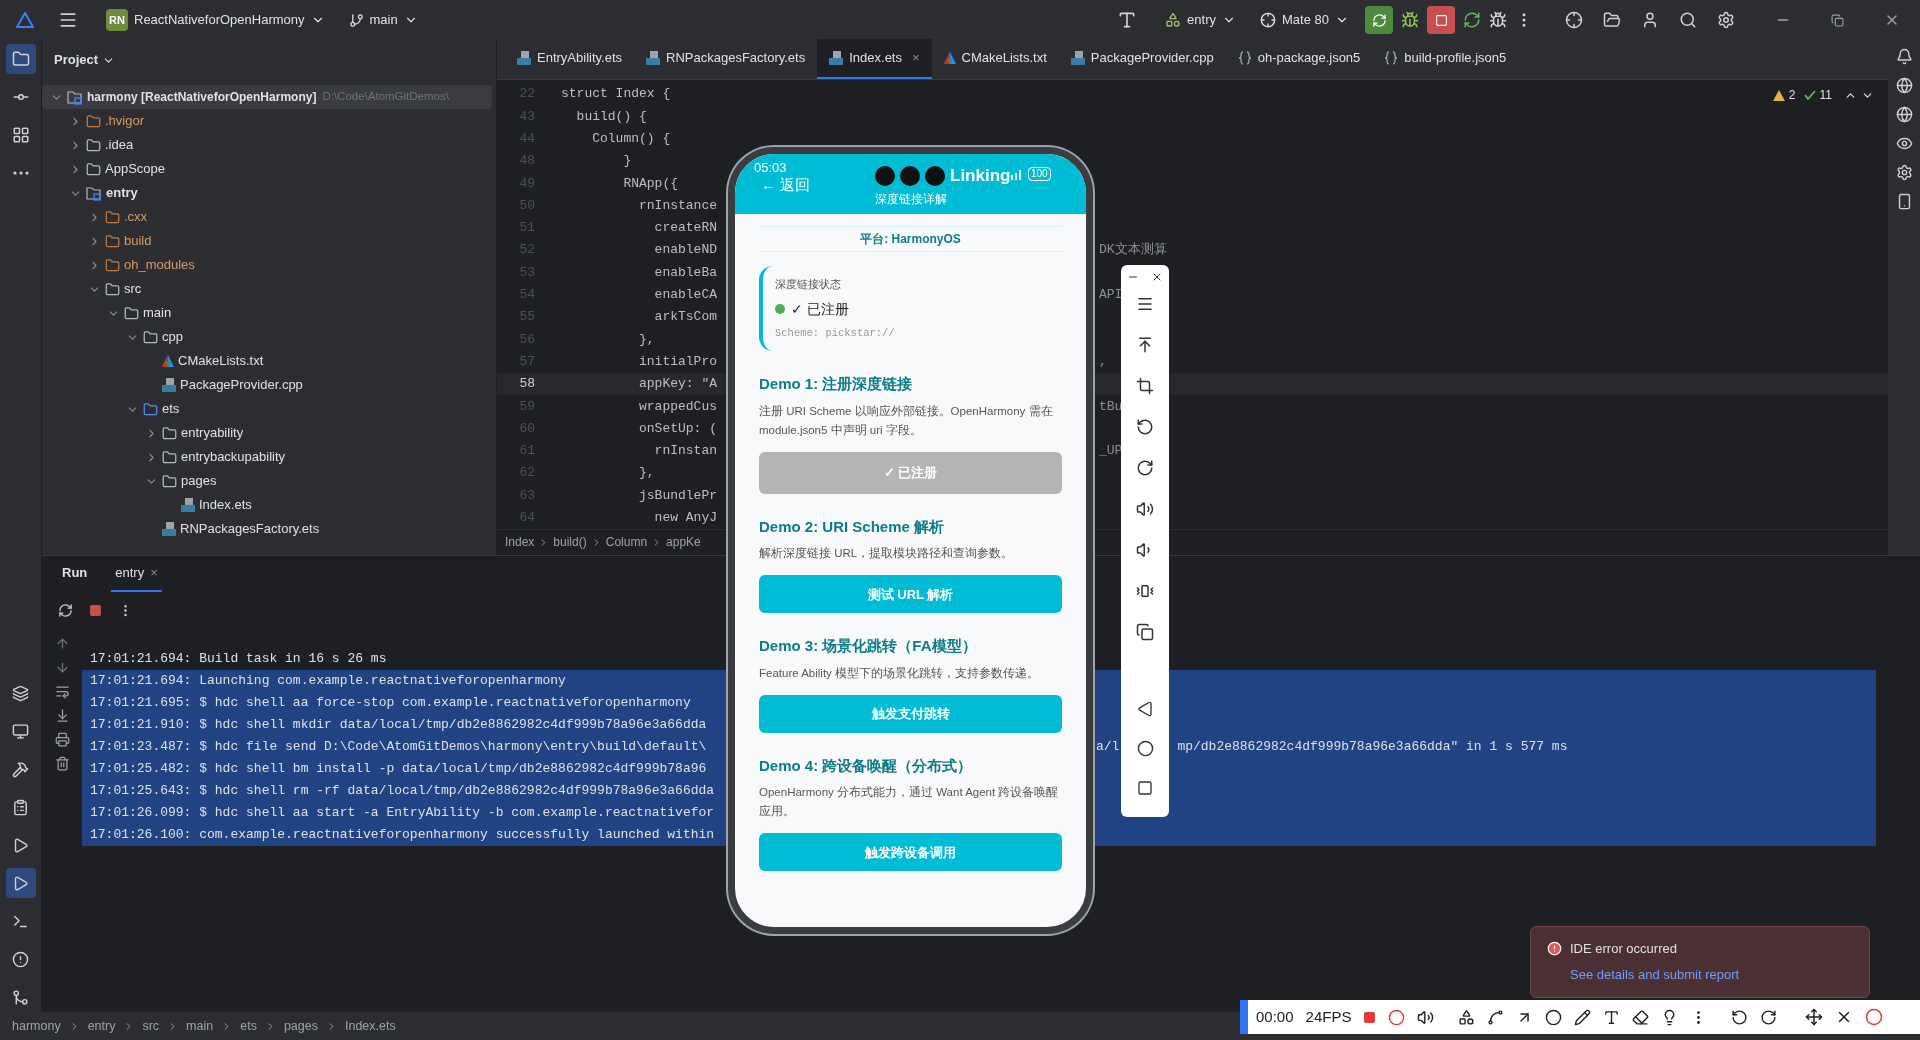 The image size is (1920, 1040). Describe the element at coordinates (1467, 1017) in the screenshot. I see `shapes-icon` at that location.